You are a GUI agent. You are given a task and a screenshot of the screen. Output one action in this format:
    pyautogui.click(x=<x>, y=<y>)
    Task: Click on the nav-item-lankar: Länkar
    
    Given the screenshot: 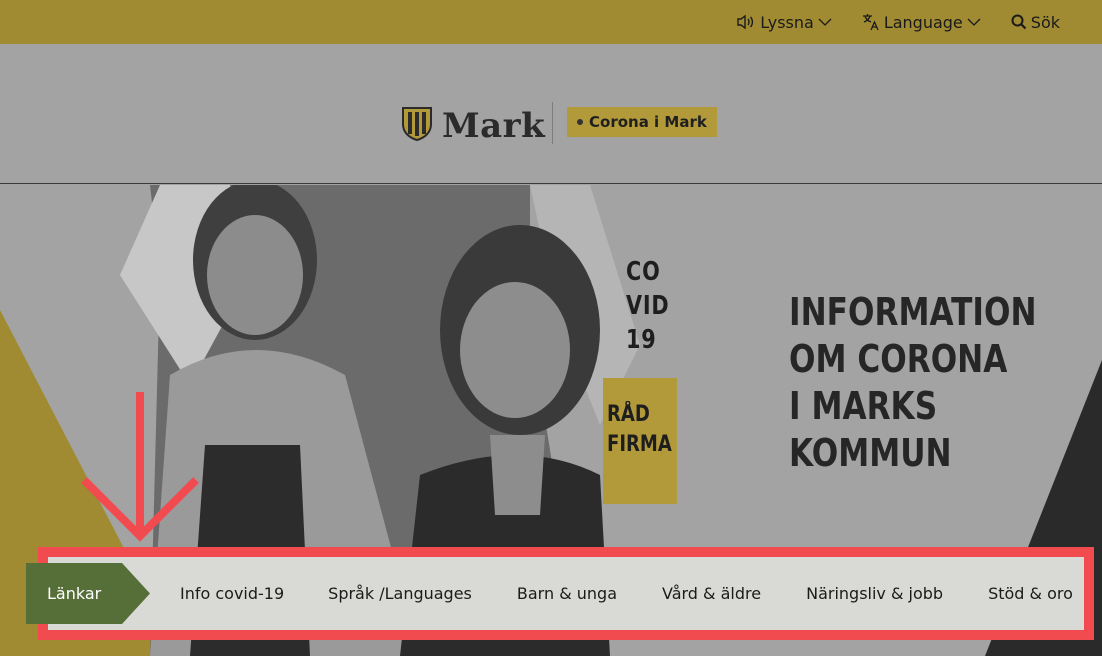 What is the action you would take?
    pyautogui.click(x=88, y=593)
    